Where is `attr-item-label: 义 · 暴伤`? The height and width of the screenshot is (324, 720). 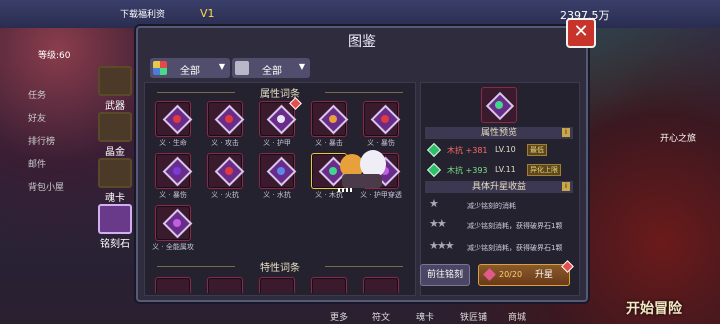
attr-item-label: 义 · 暴伤 is located at coordinates (173, 195).